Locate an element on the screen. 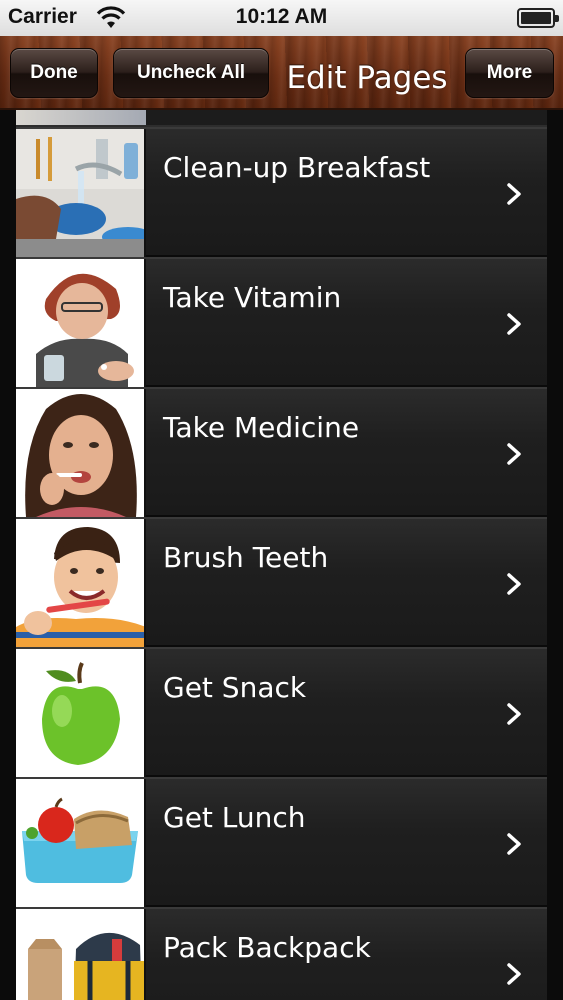 The width and height of the screenshot is (563, 1000). list-item-label: Take Vitamin is located at coordinates (252, 297).